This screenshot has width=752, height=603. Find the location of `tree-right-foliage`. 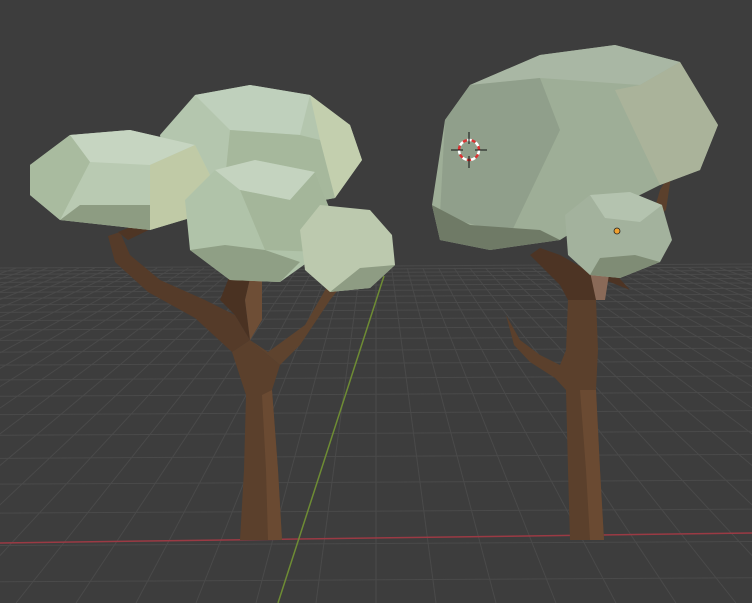

tree-right-foliage is located at coordinates (575, 161).